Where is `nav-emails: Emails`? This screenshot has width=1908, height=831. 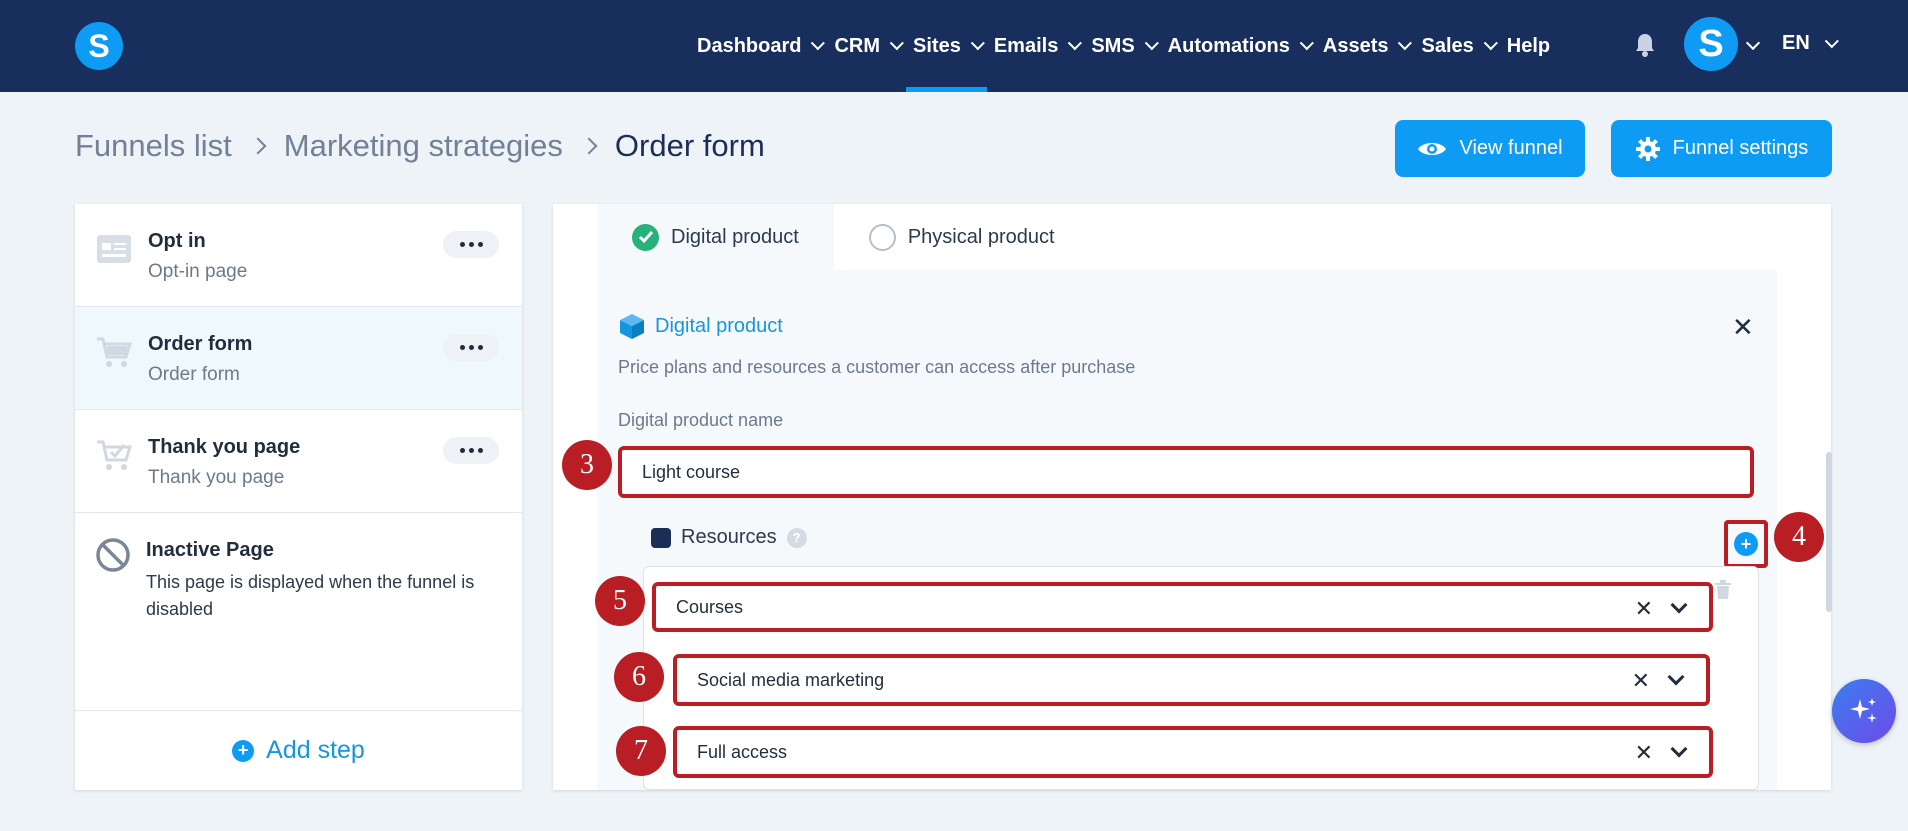
nav-emails: Emails is located at coordinates (1035, 46).